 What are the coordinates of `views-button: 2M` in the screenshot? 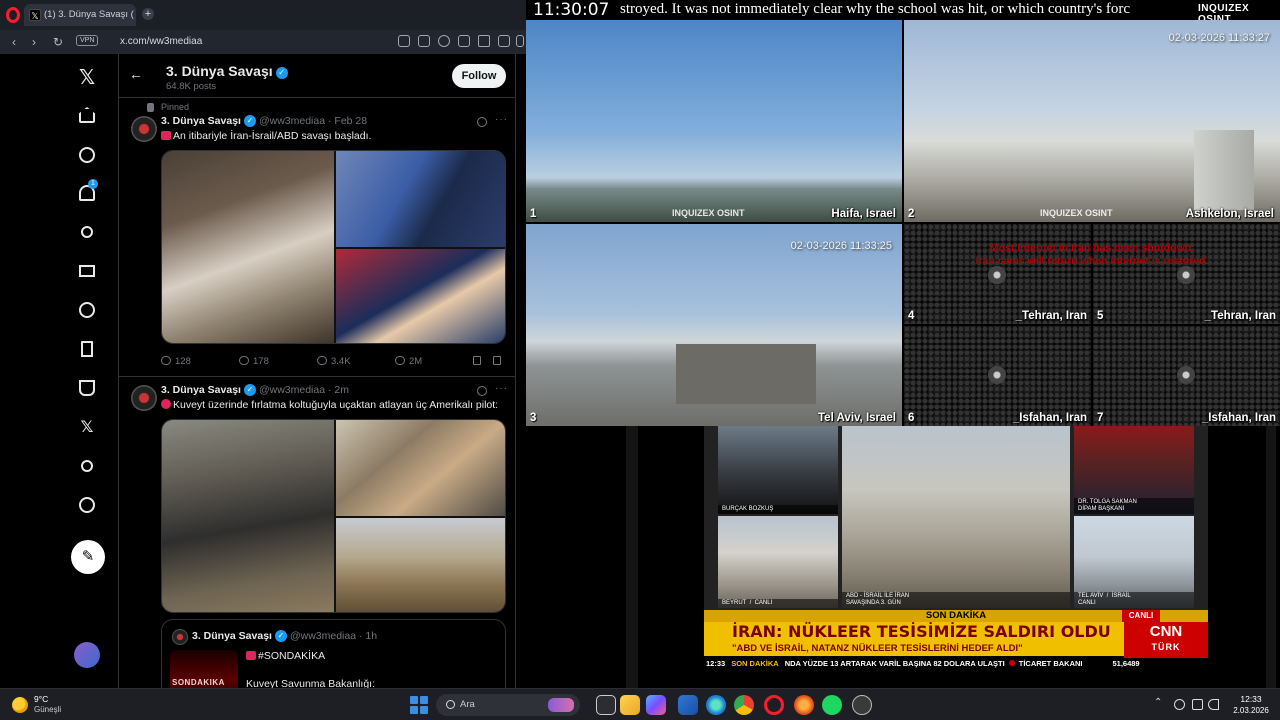 It's located at (408, 361).